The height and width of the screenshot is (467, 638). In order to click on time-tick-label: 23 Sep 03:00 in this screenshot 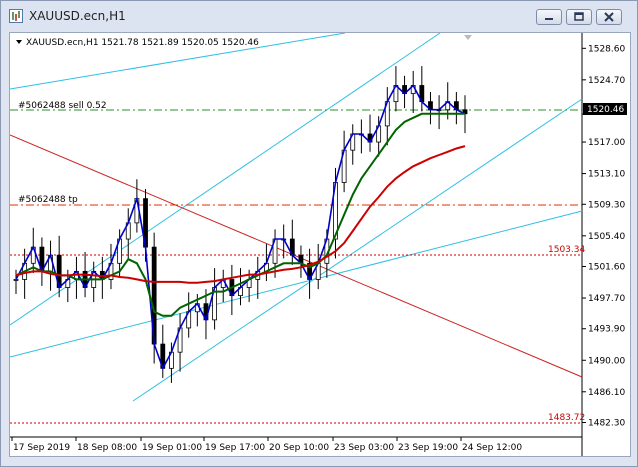, I will do `click(364, 448)`.